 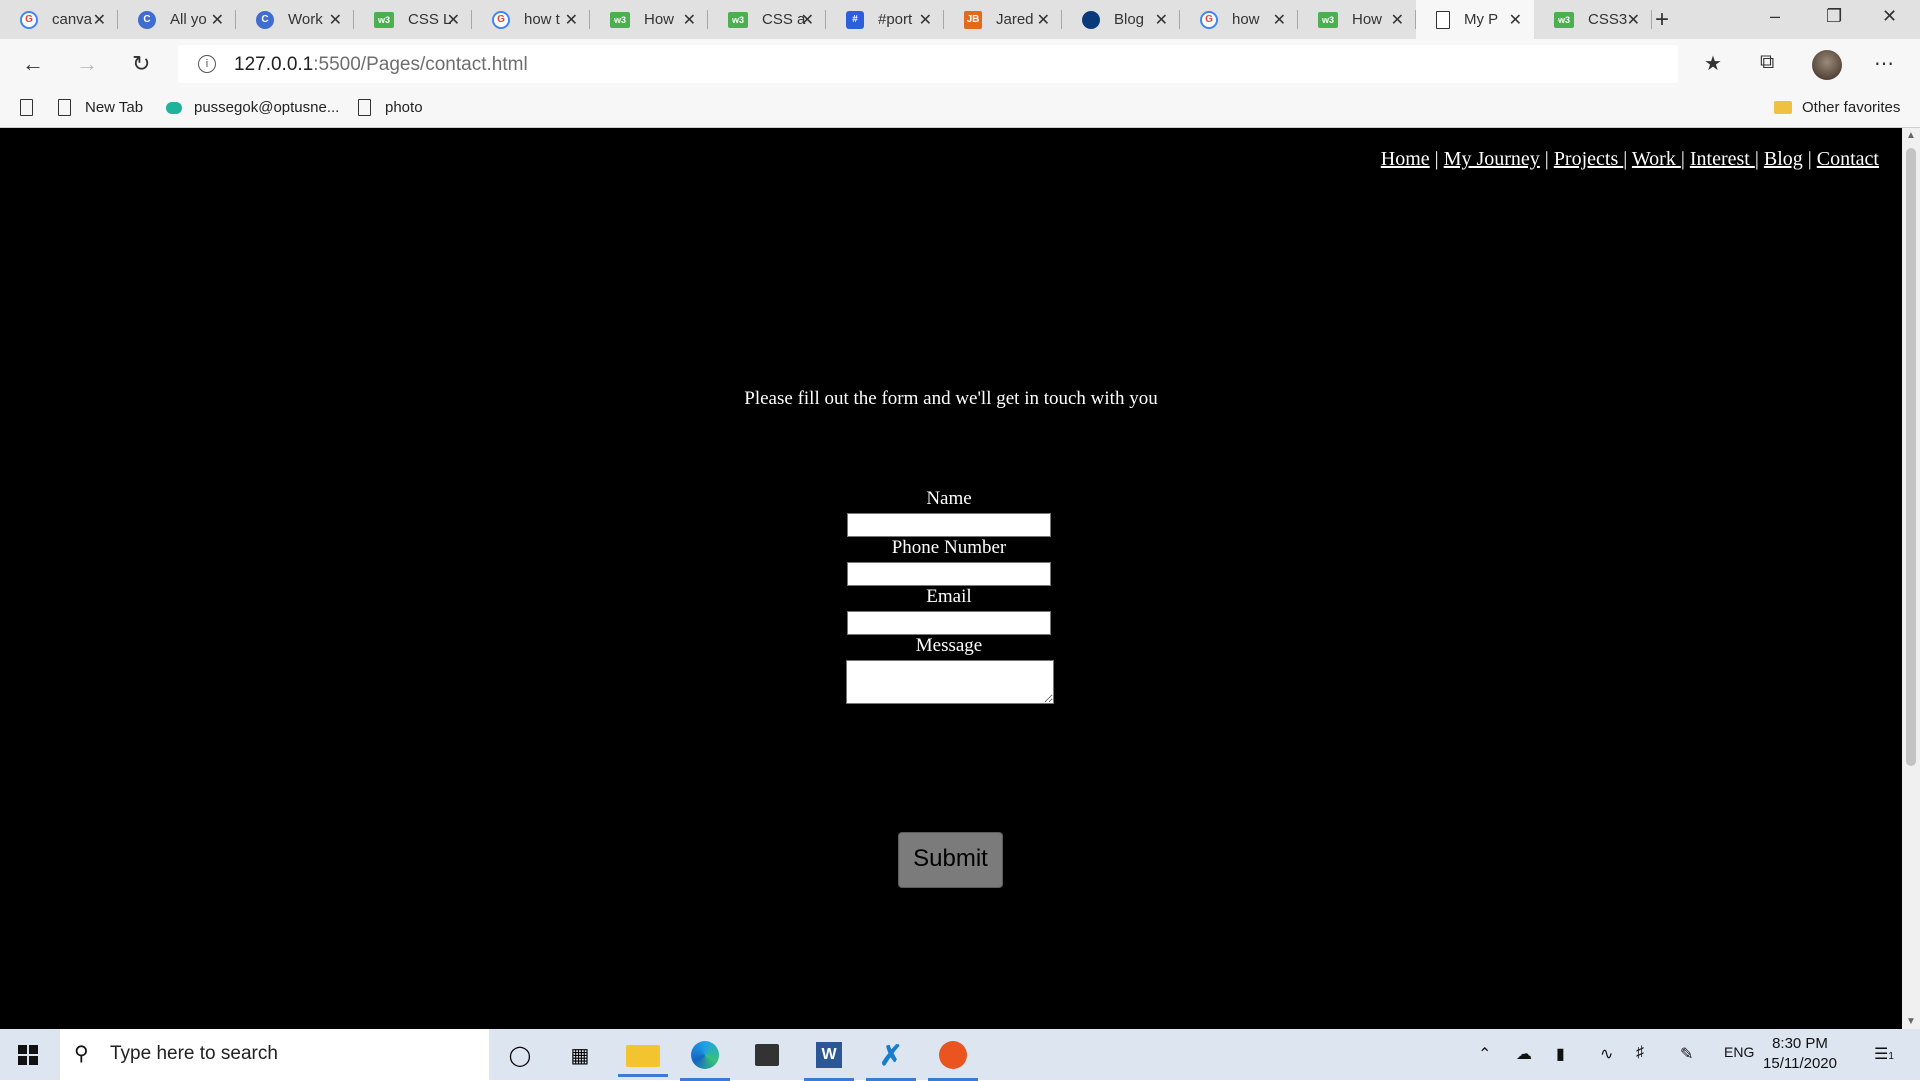 I want to click on vscode-icon: ✗, so click(x=891, y=1060).